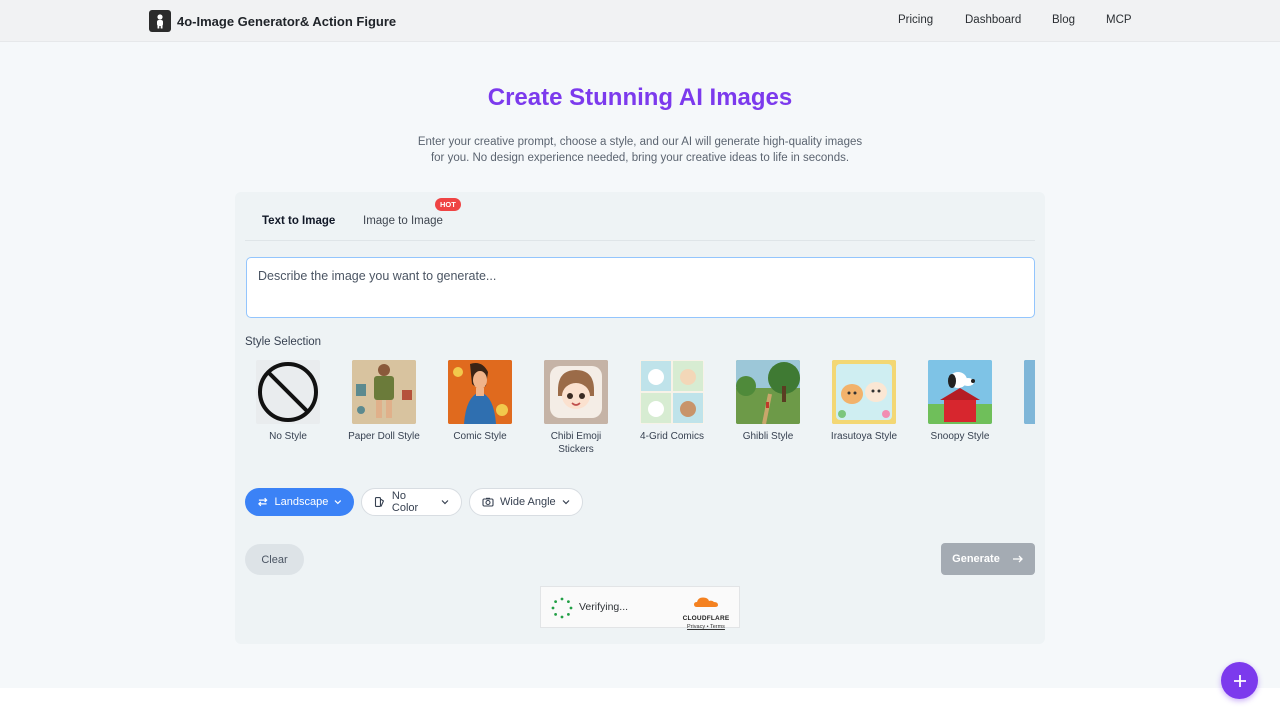 The height and width of the screenshot is (720, 1280). I want to click on style-name: 4-Grid Comics, so click(672, 436).